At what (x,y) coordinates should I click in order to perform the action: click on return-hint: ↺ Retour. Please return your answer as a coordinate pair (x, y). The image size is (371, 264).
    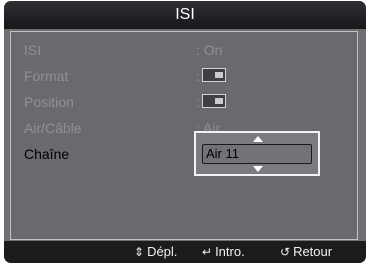
    Looking at the image, I should click on (306, 251).